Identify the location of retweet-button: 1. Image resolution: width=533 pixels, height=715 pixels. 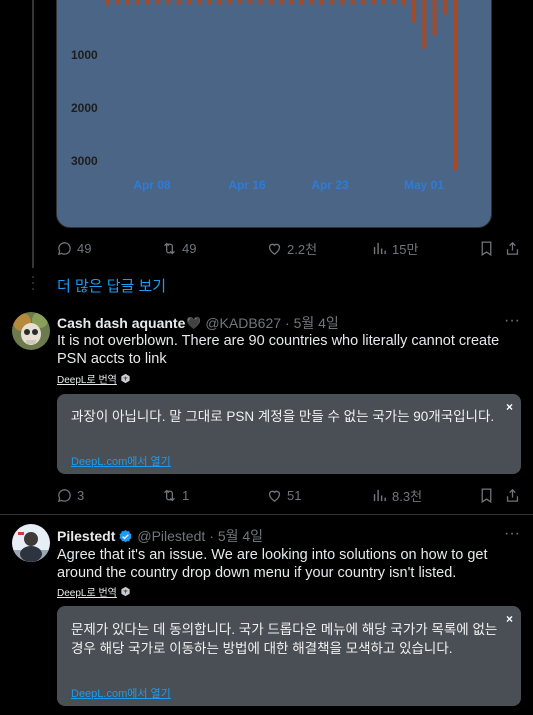
(175, 495).